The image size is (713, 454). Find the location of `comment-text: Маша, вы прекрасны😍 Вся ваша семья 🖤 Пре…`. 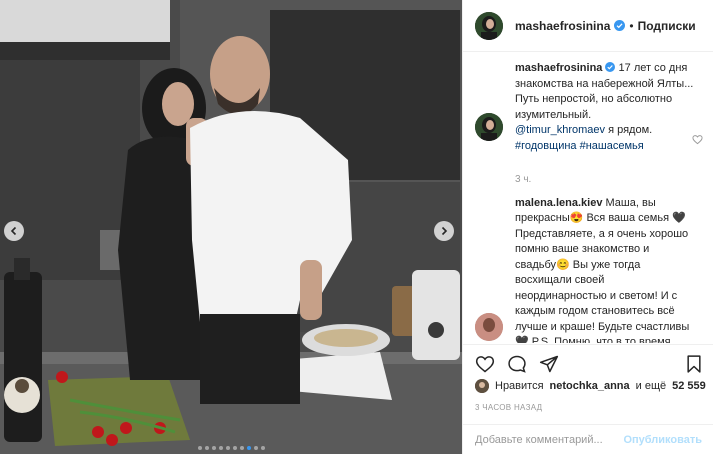

comment-text: Маша, вы прекрасны😍 Вся ваша семья 🖤 Пре… is located at coordinates (602, 270).